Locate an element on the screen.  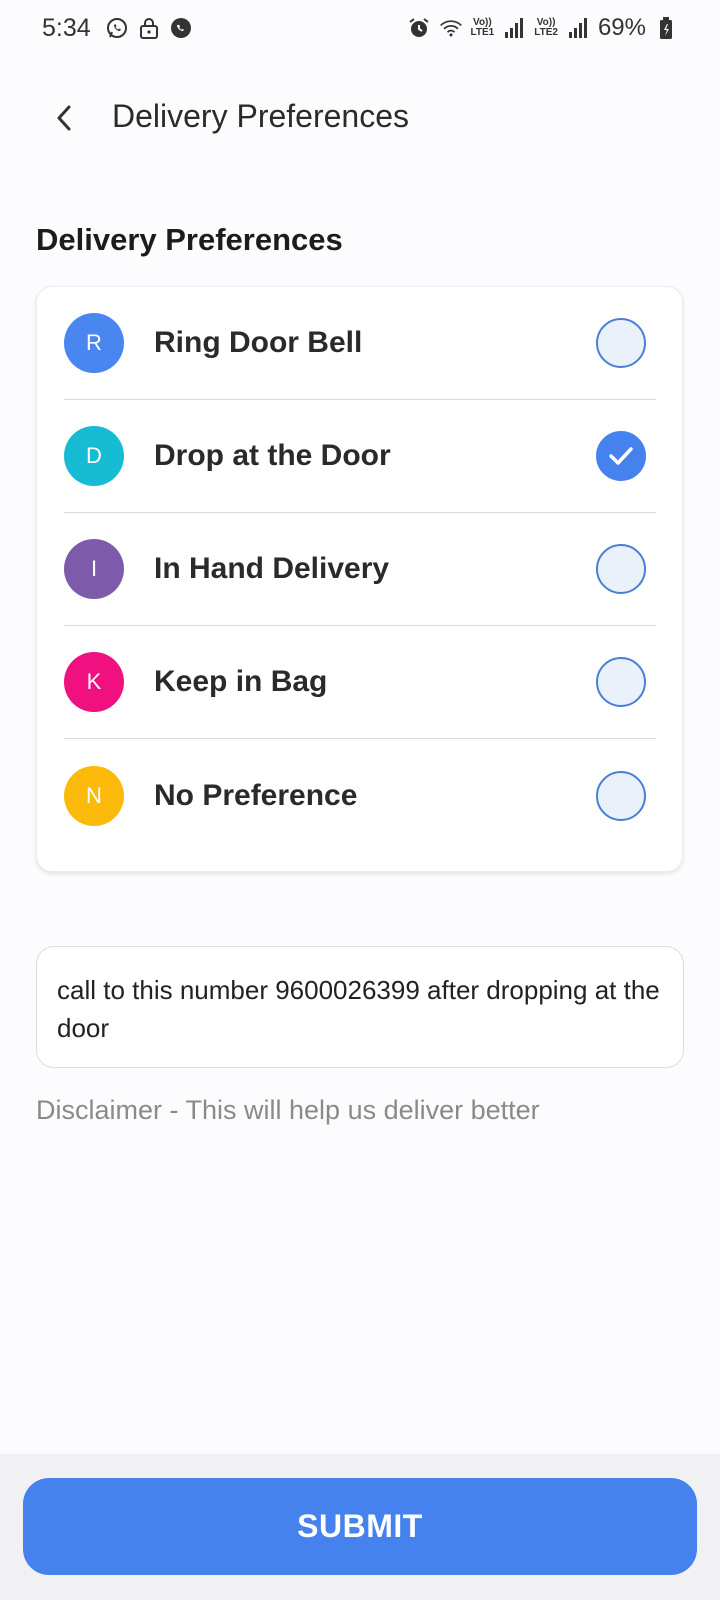
section-title: Delivery Preferences is located at coordinates (189, 239).